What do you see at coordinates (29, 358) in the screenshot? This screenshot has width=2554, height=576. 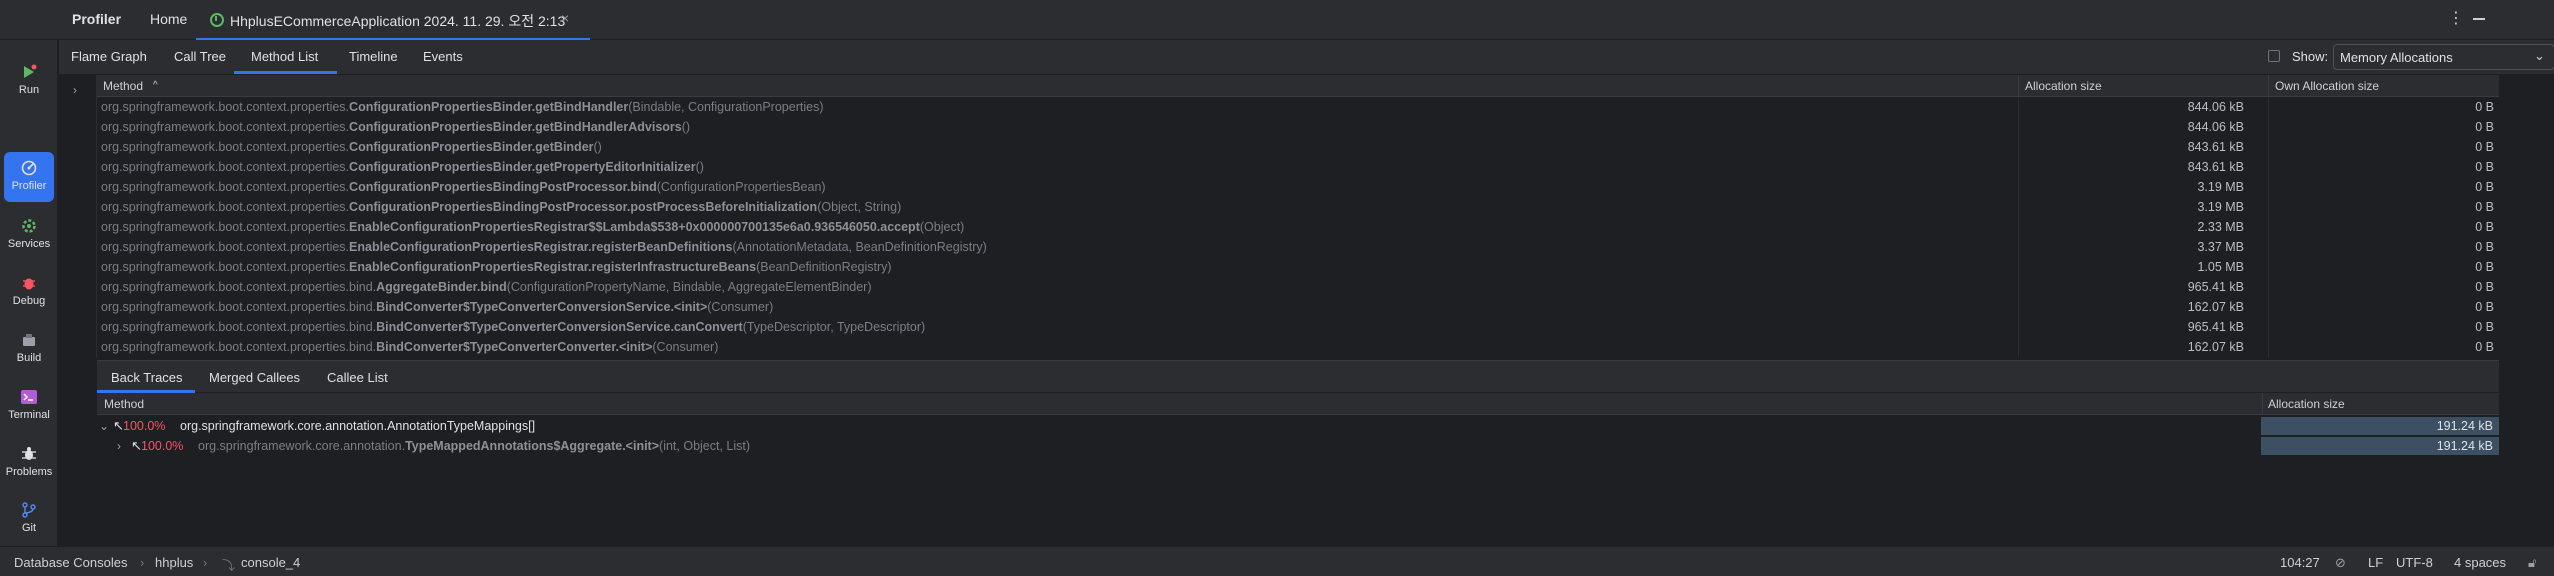 I see `tool-label: Build` at bounding box center [29, 358].